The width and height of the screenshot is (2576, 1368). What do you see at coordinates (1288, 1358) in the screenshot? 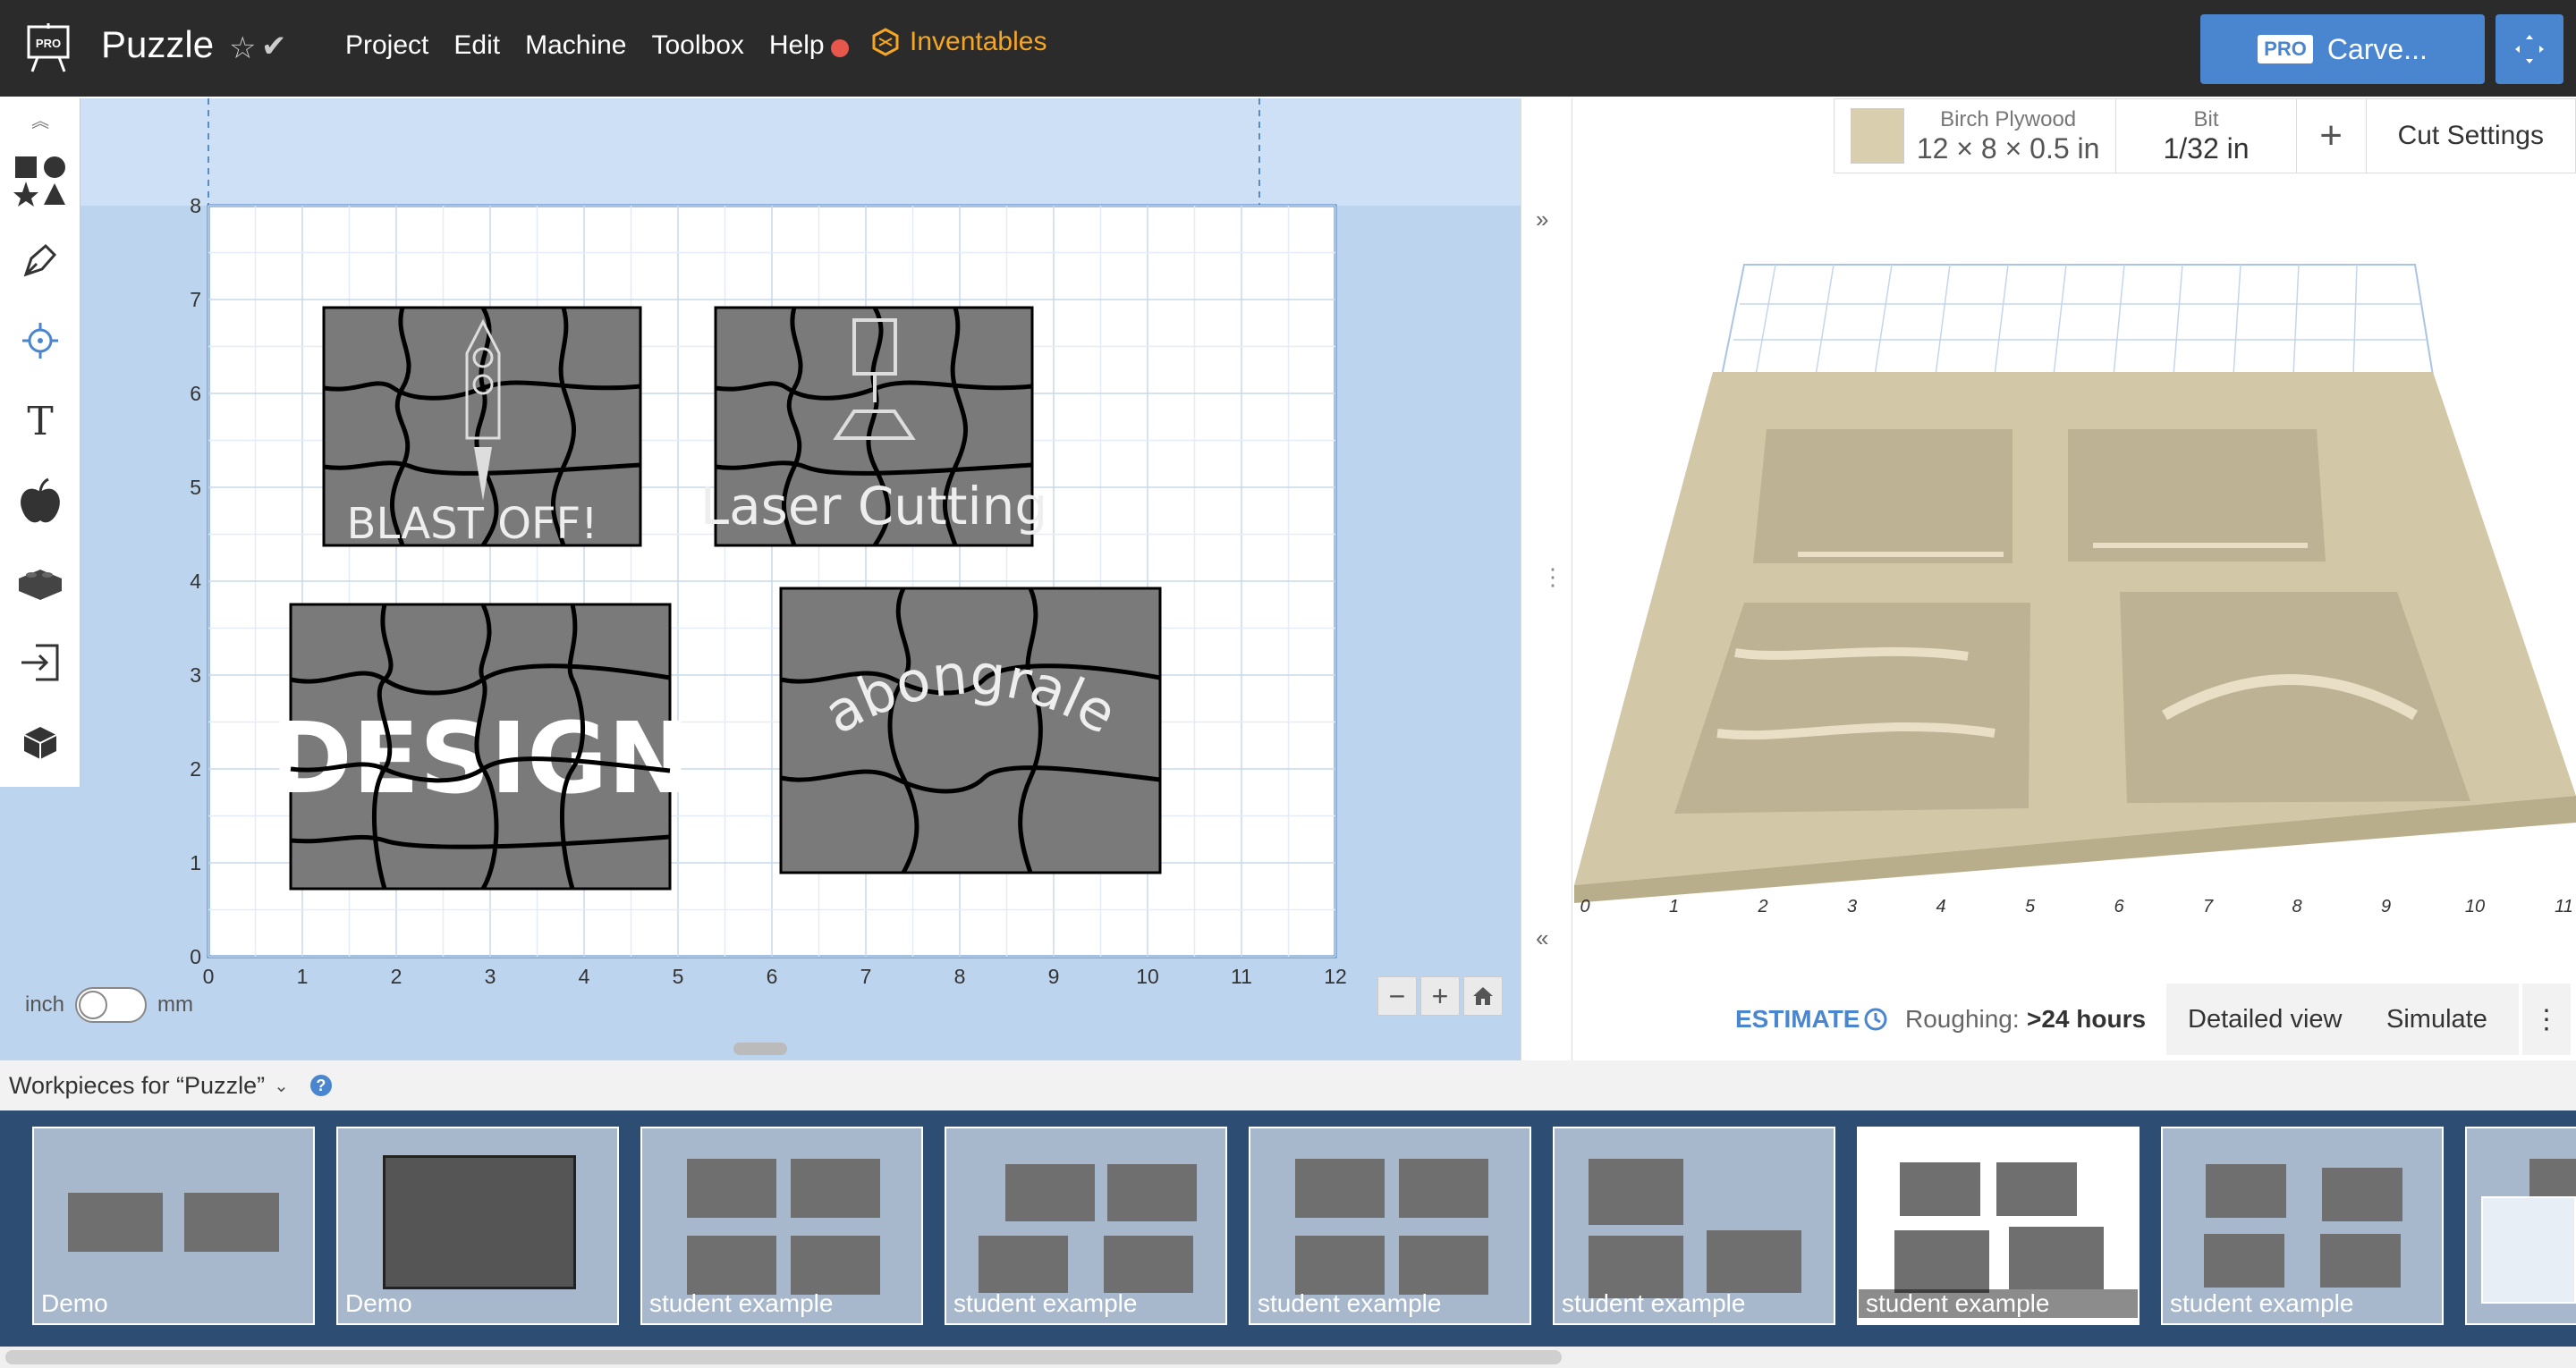
I see `workpieces-scrollbar` at bounding box center [1288, 1358].